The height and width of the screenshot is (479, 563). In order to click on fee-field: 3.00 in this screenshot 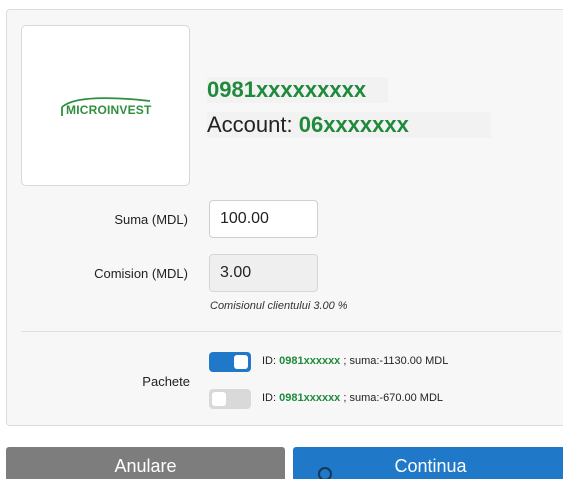, I will do `click(263, 273)`.